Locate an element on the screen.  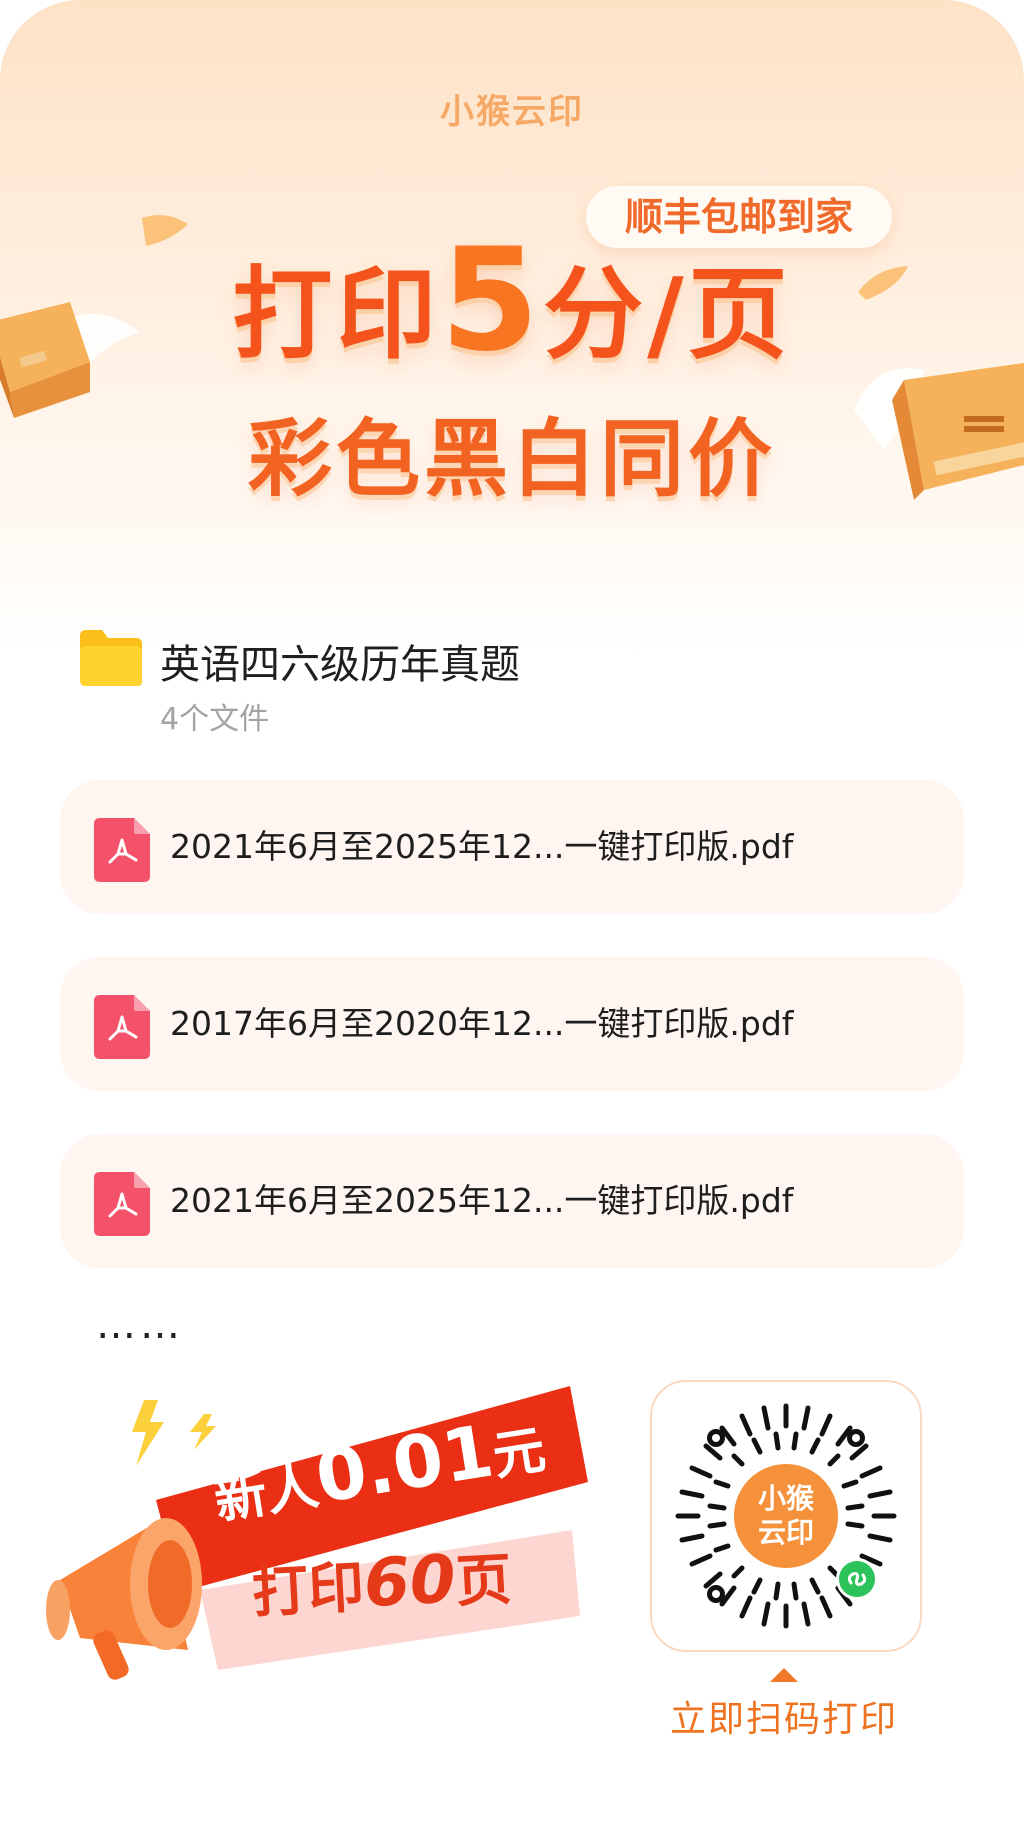
promo-line2-prefix: 打印 is located at coordinates (308, 1590).